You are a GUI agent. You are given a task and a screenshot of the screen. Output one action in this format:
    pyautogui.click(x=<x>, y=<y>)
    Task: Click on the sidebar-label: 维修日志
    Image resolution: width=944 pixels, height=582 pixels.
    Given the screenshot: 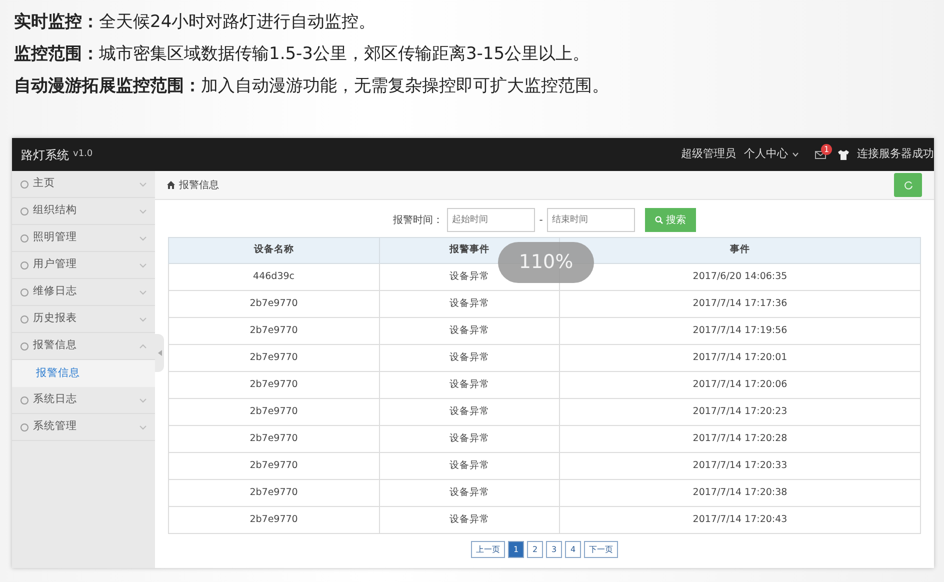 What is the action you would take?
    pyautogui.click(x=55, y=292)
    